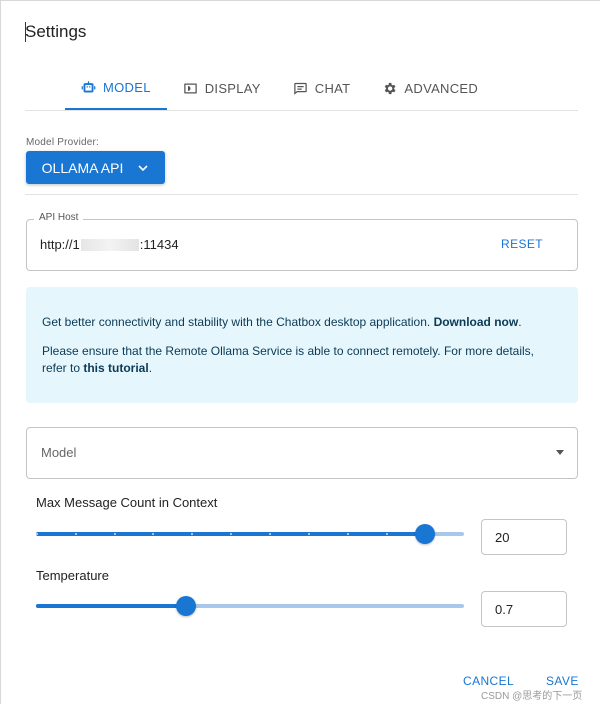 The image size is (600, 704). I want to click on text-cursor, so click(25, 32).